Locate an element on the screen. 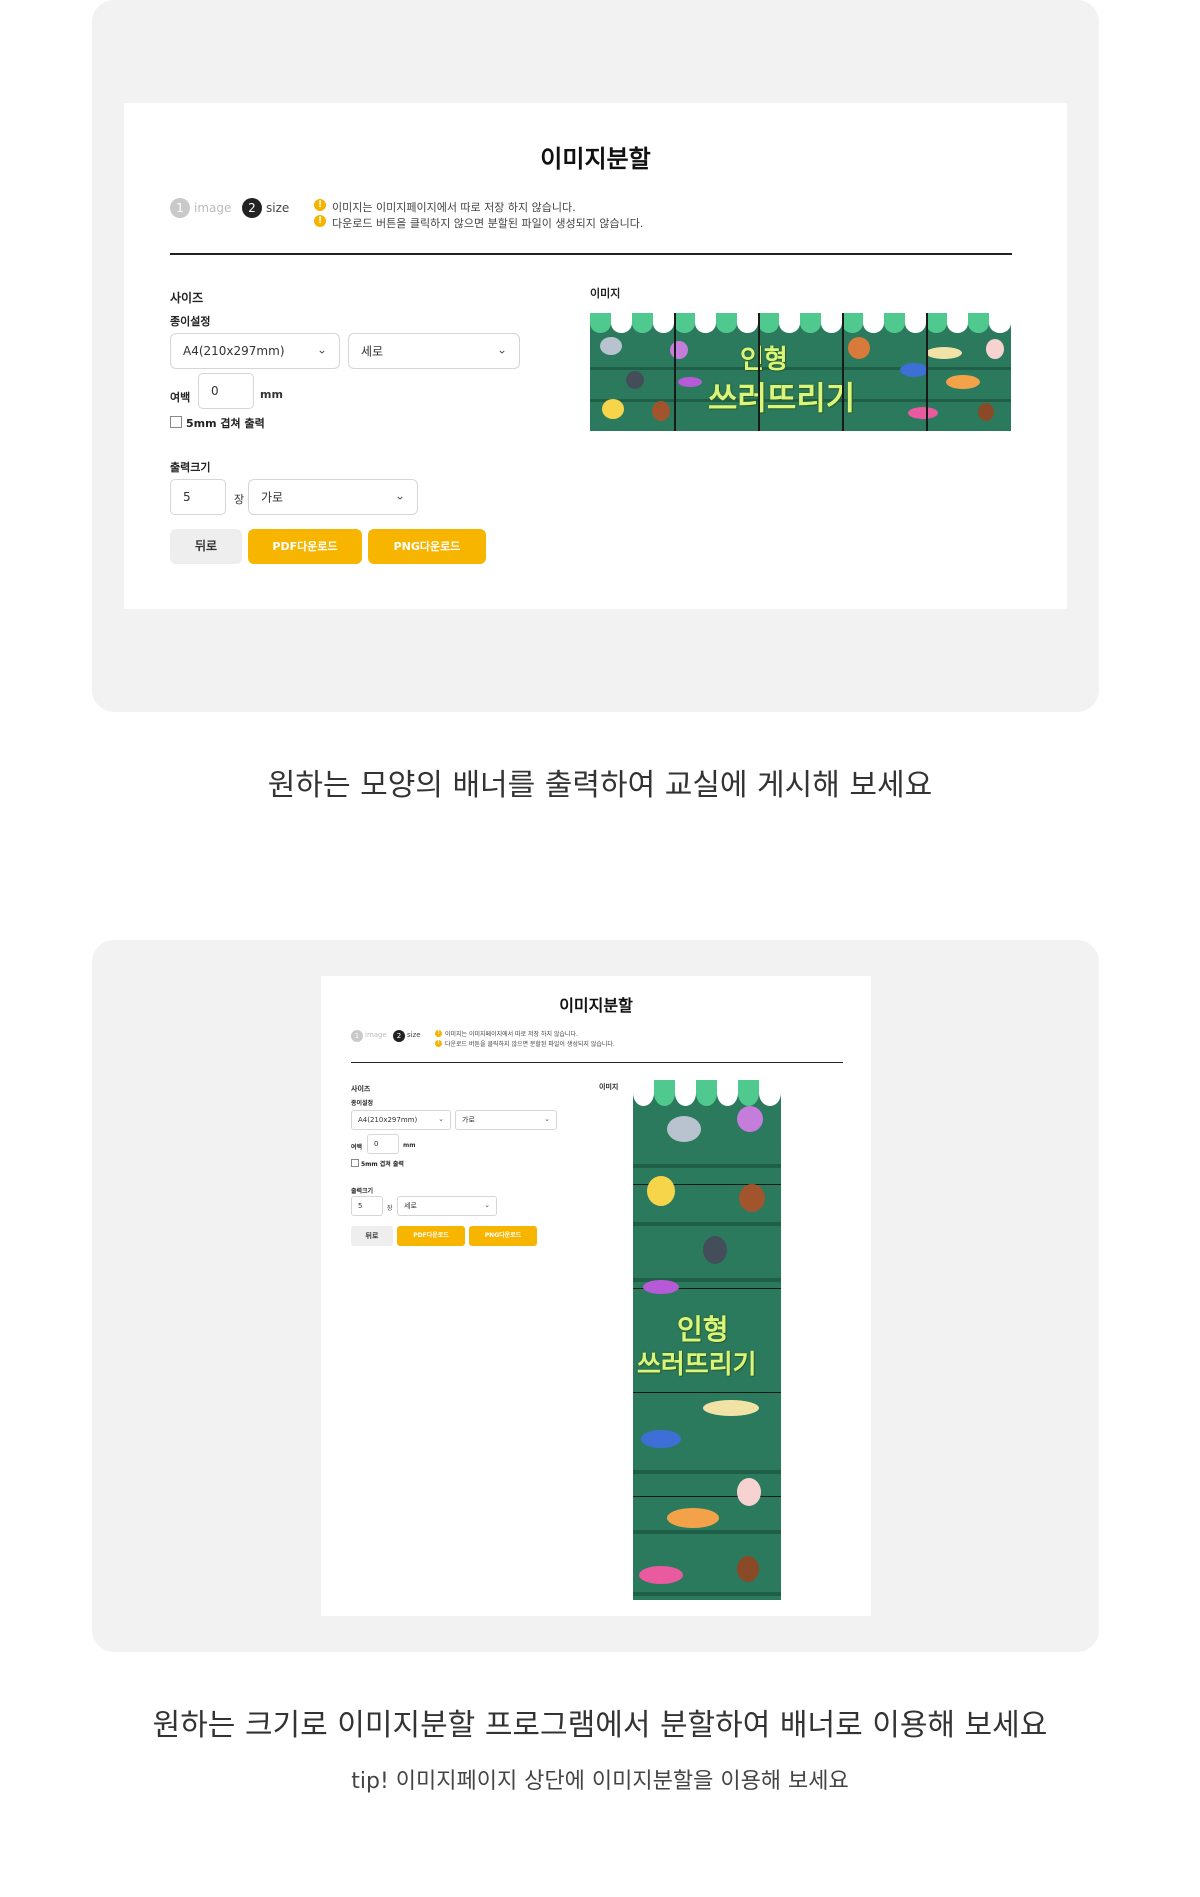 This screenshot has width=1200, height=1897. image-label: 이미지 is located at coordinates (605, 293).